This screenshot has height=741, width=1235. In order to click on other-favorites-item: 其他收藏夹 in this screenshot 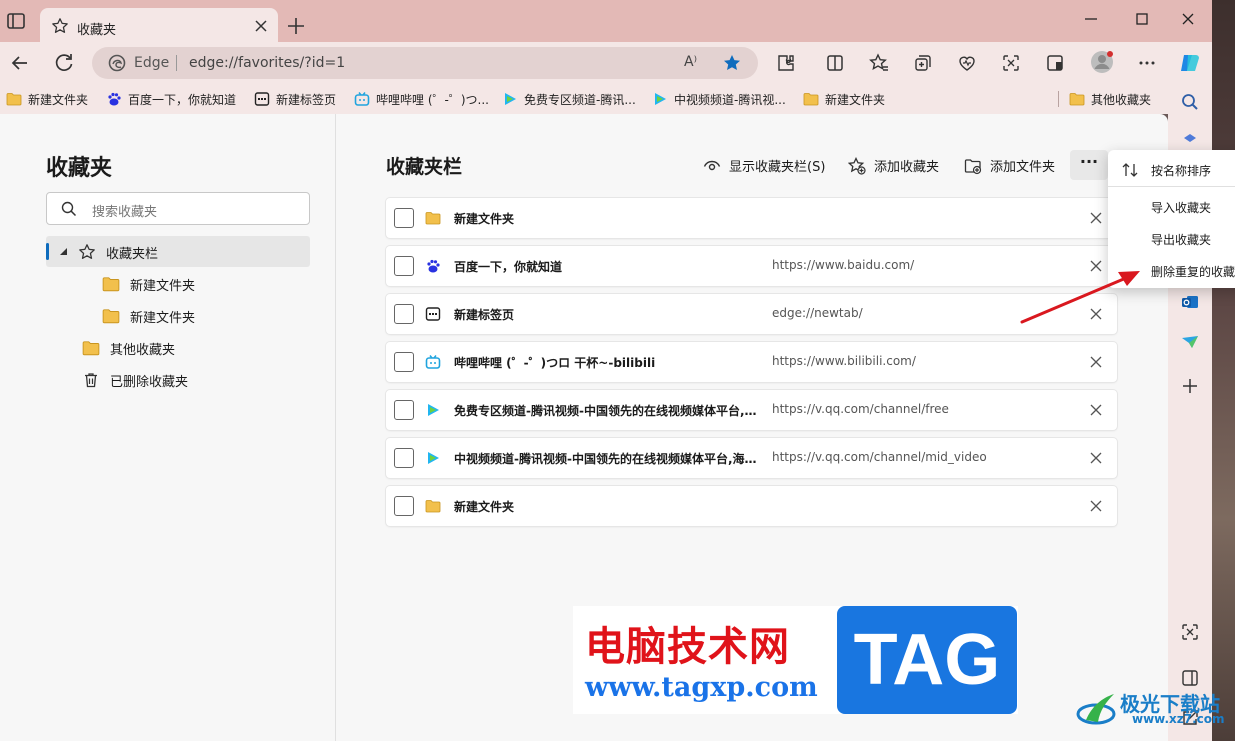, I will do `click(1110, 99)`.